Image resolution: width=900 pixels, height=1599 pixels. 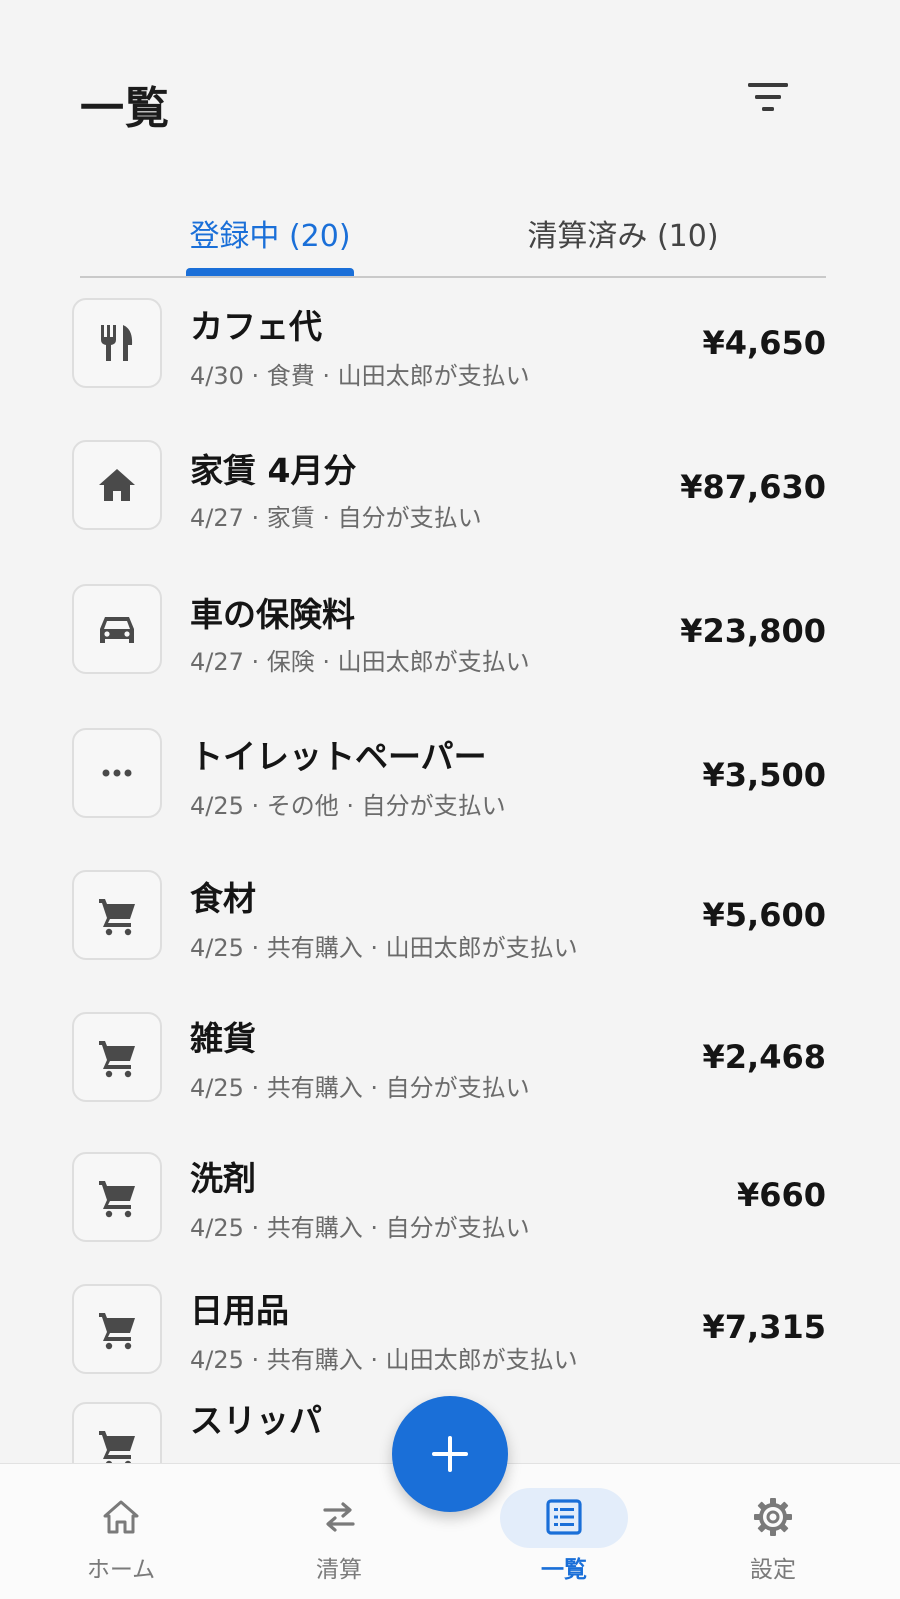 I want to click on home-outline-icon, so click(x=121, y=1517).